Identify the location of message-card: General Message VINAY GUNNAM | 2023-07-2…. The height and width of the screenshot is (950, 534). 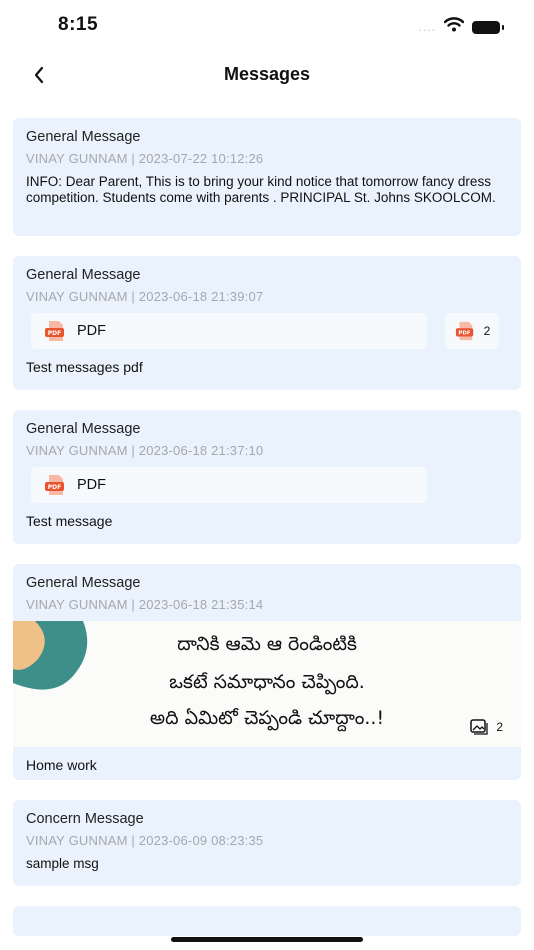
(267, 177).